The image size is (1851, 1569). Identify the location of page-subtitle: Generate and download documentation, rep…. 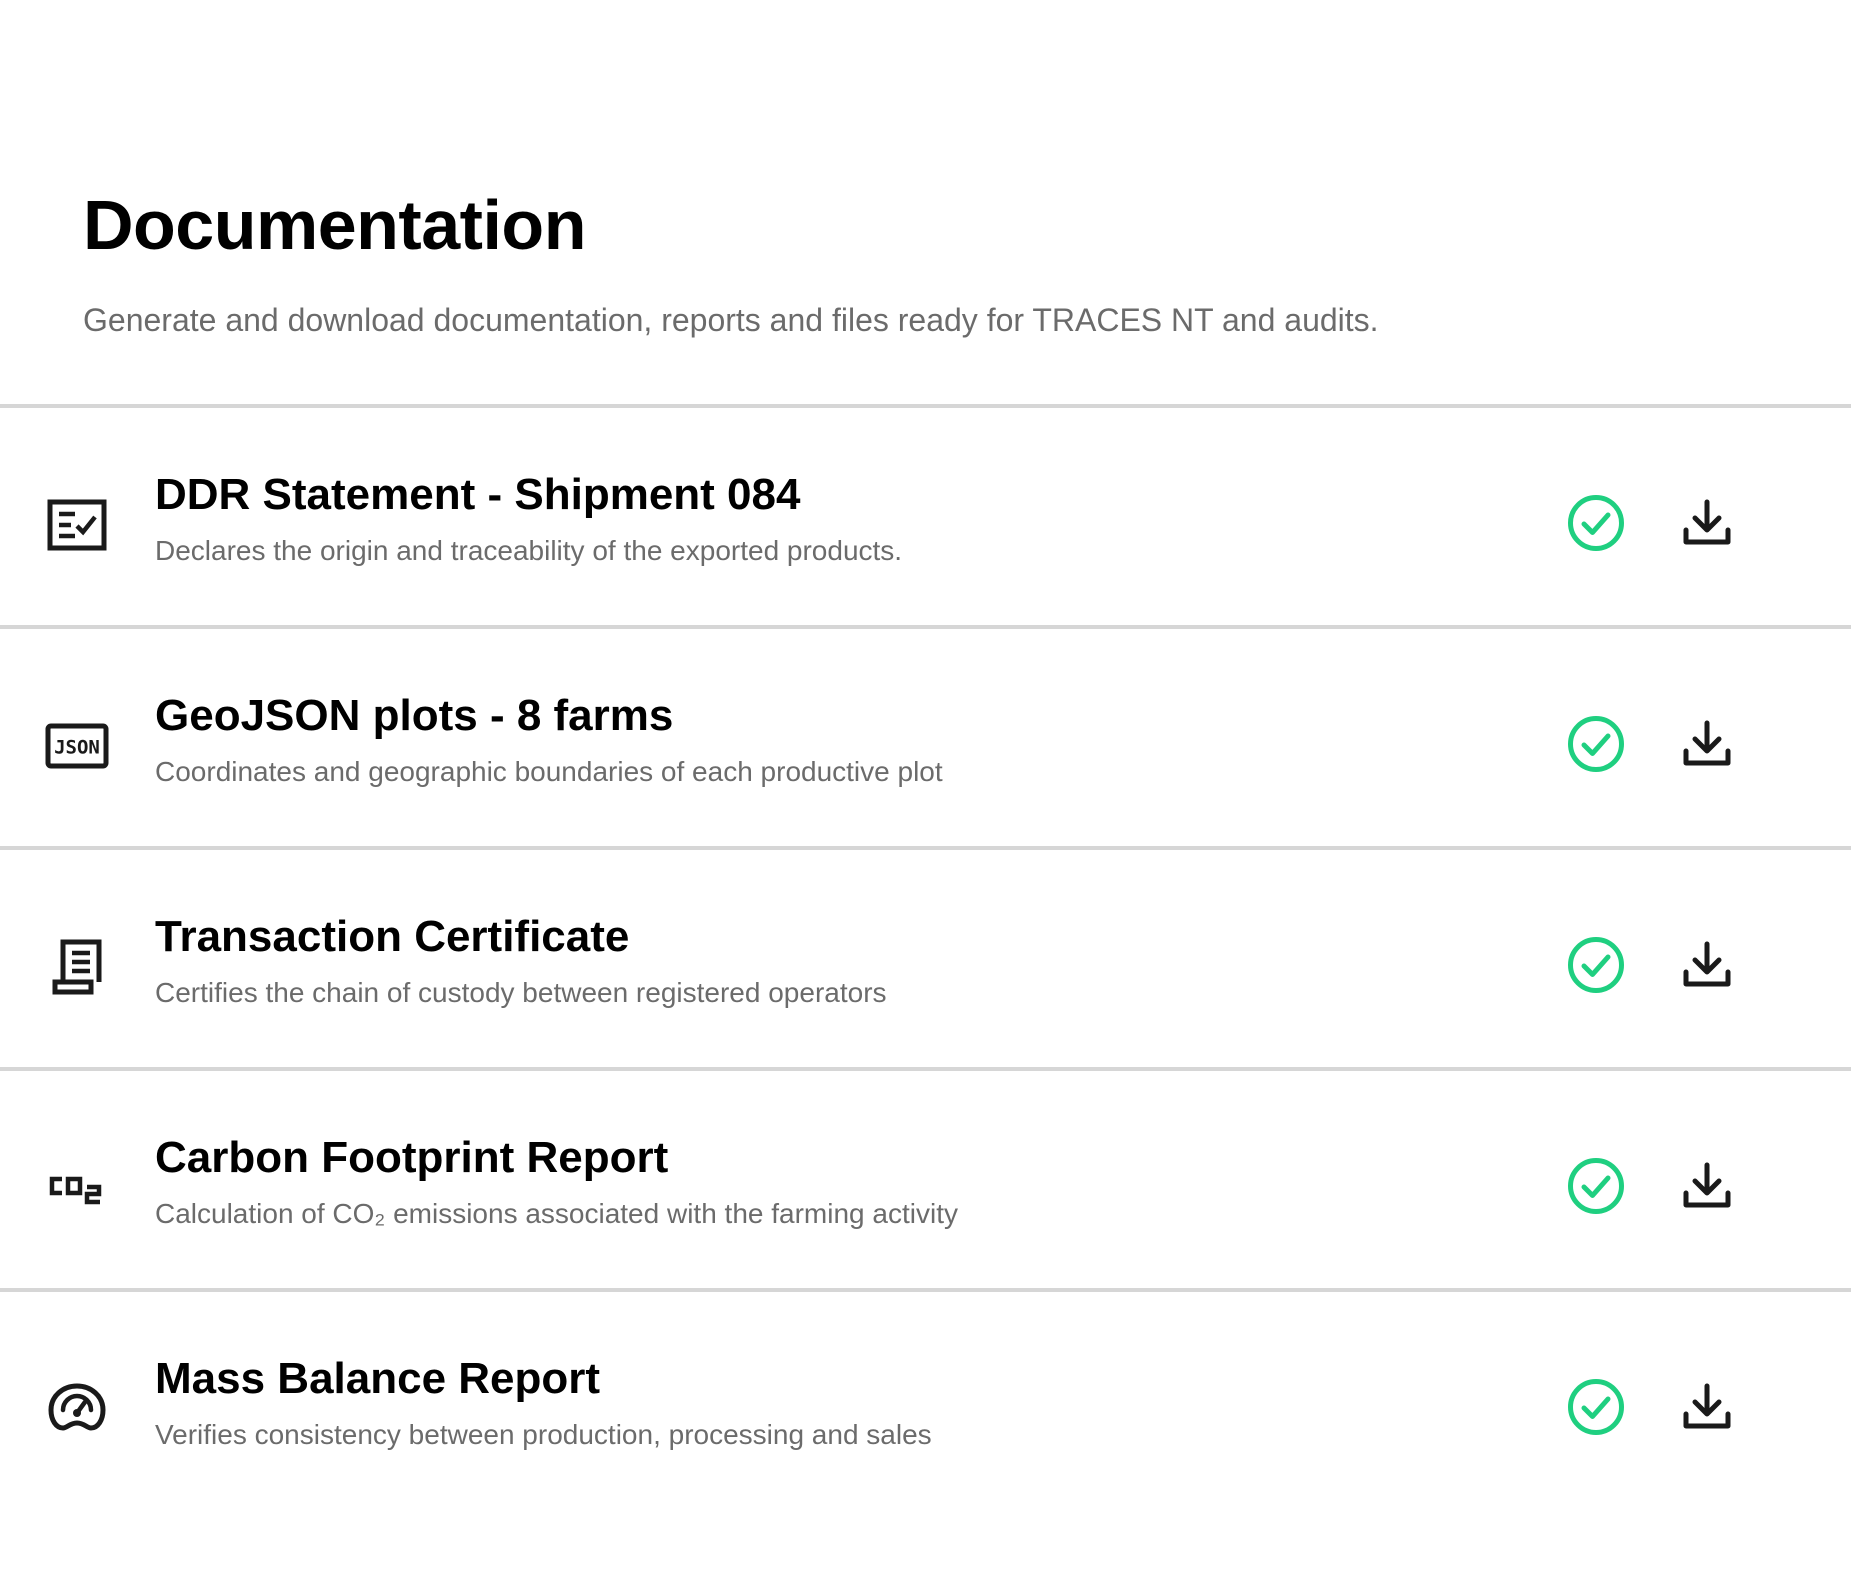
(731, 320).